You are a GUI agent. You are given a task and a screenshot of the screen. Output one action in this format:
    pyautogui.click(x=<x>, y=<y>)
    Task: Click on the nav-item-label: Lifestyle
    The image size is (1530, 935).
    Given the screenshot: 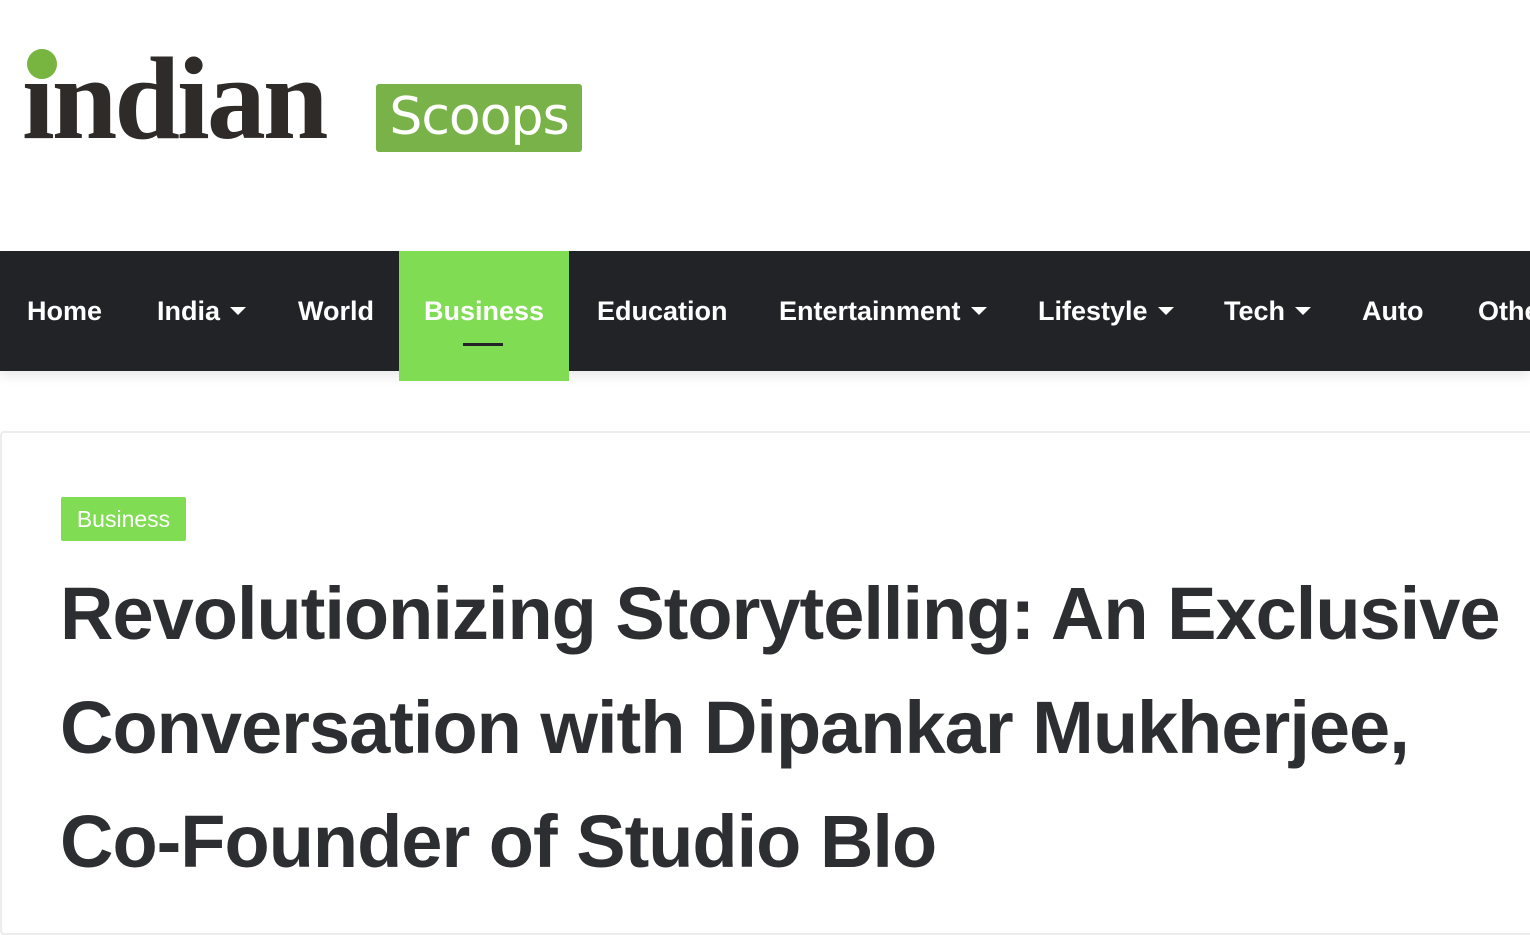 What is the action you would take?
    pyautogui.click(x=1093, y=311)
    